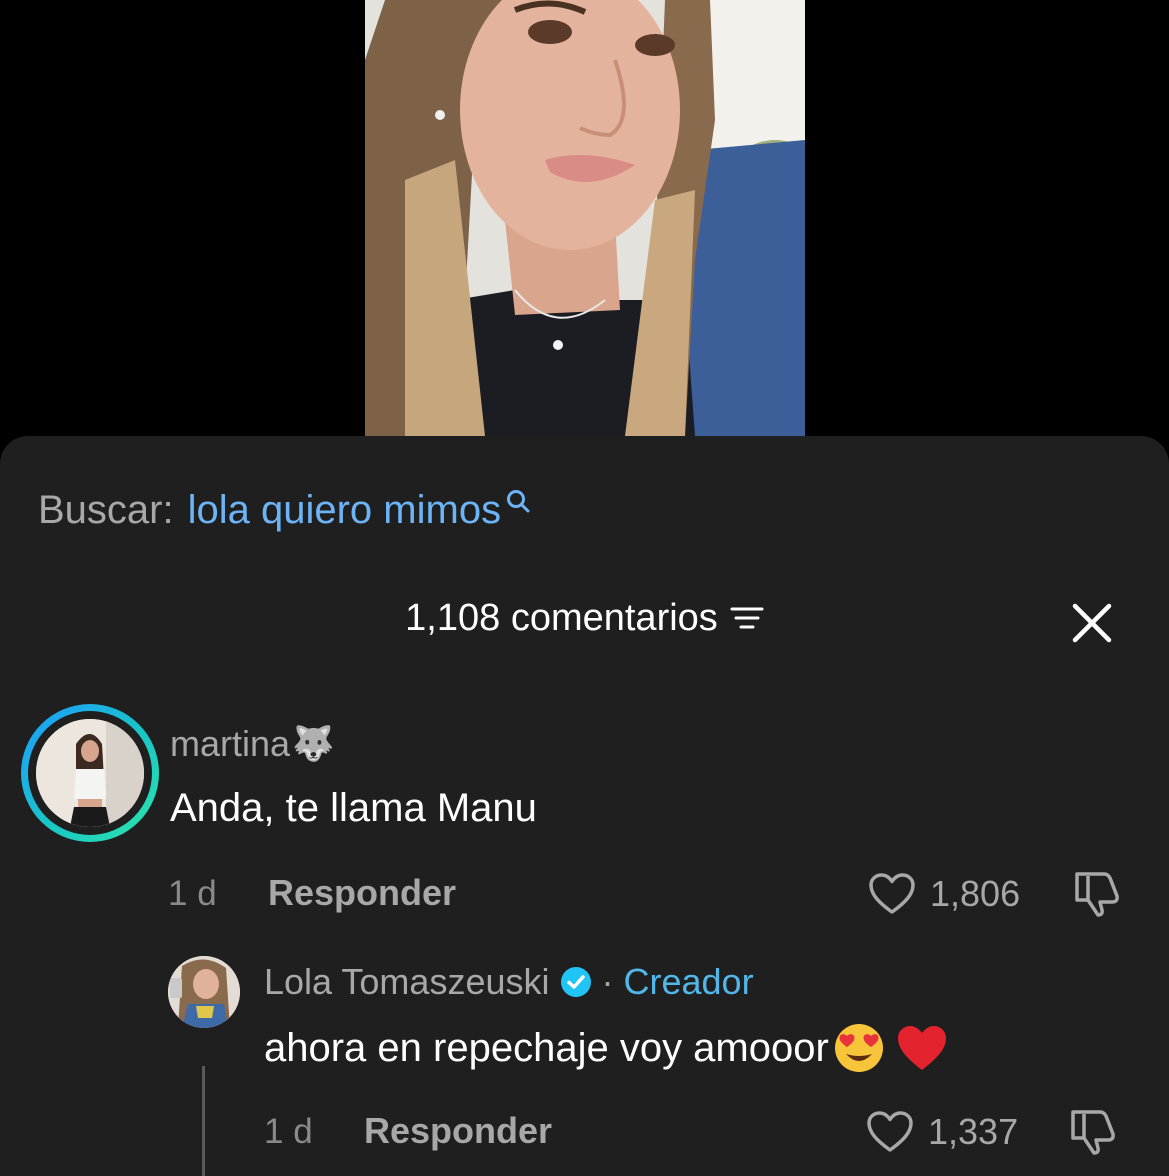  What do you see at coordinates (362, 893) in the screenshot?
I see `reply-button: Responder` at bounding box center [362, 893].